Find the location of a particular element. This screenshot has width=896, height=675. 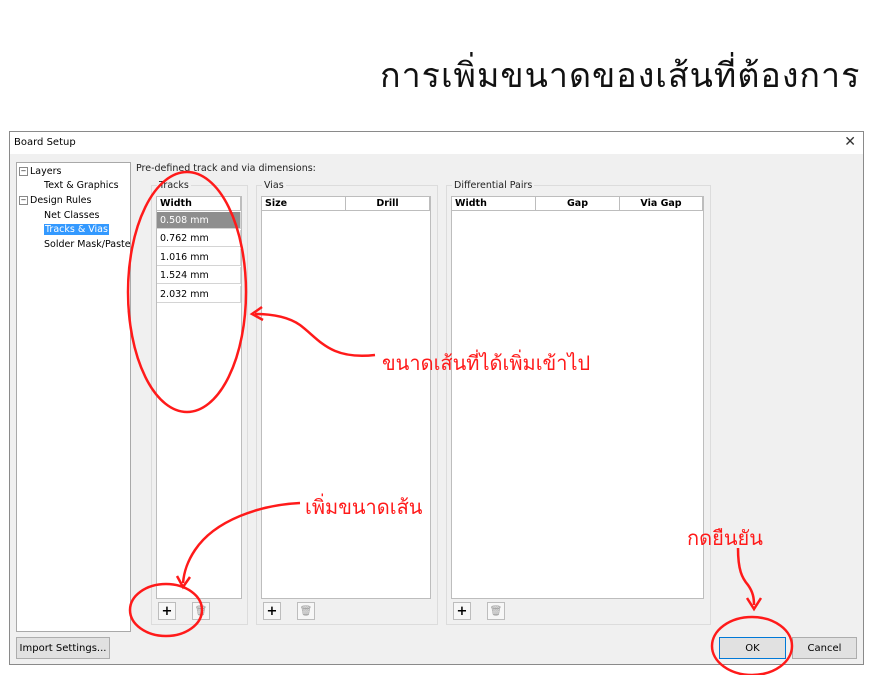

arrow-to-add is located at coordinates (241, 542).